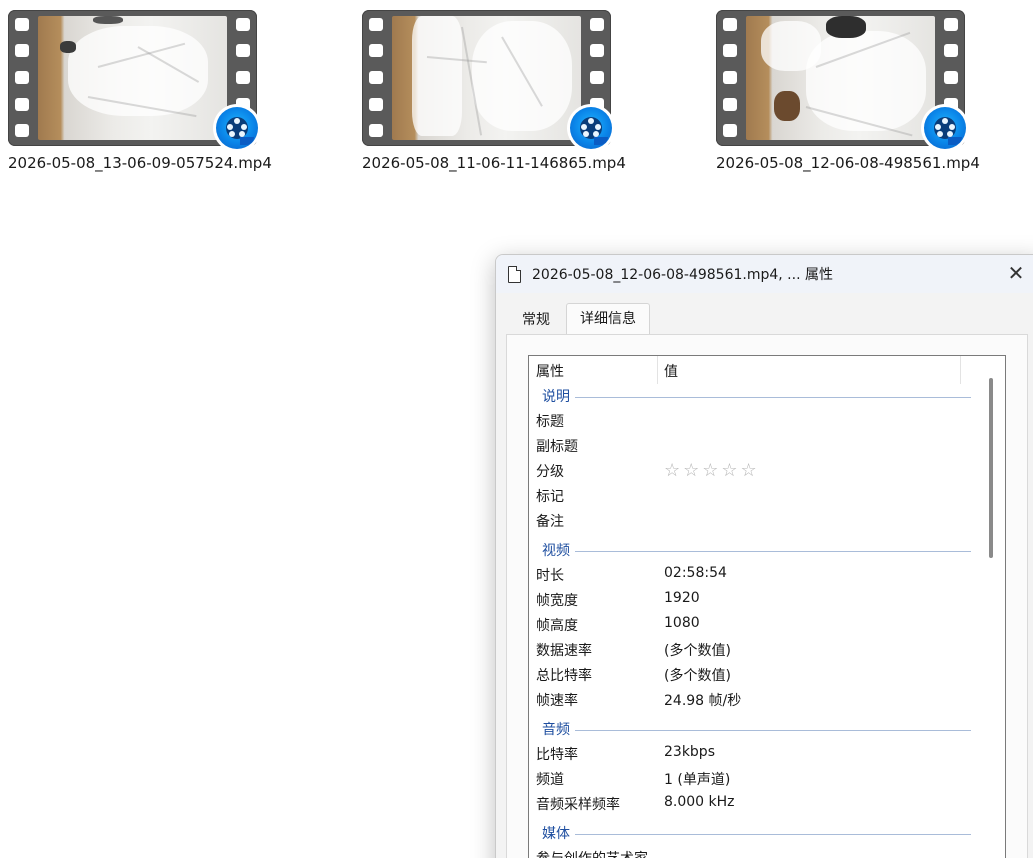  What do you see at coordinates (754, 448) in the screenshot?
I see `property-row: 副标题` at bounding box center [754, 448].